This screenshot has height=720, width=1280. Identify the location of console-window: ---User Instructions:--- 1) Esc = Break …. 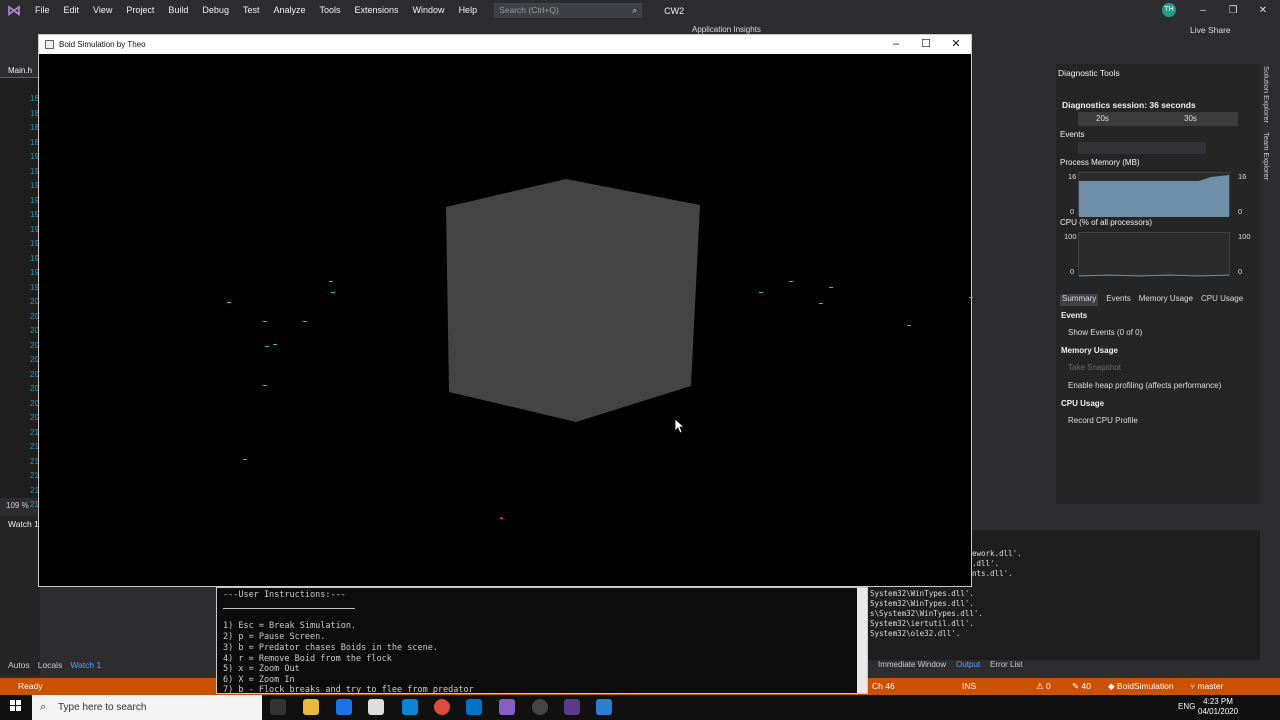
(542, 640).